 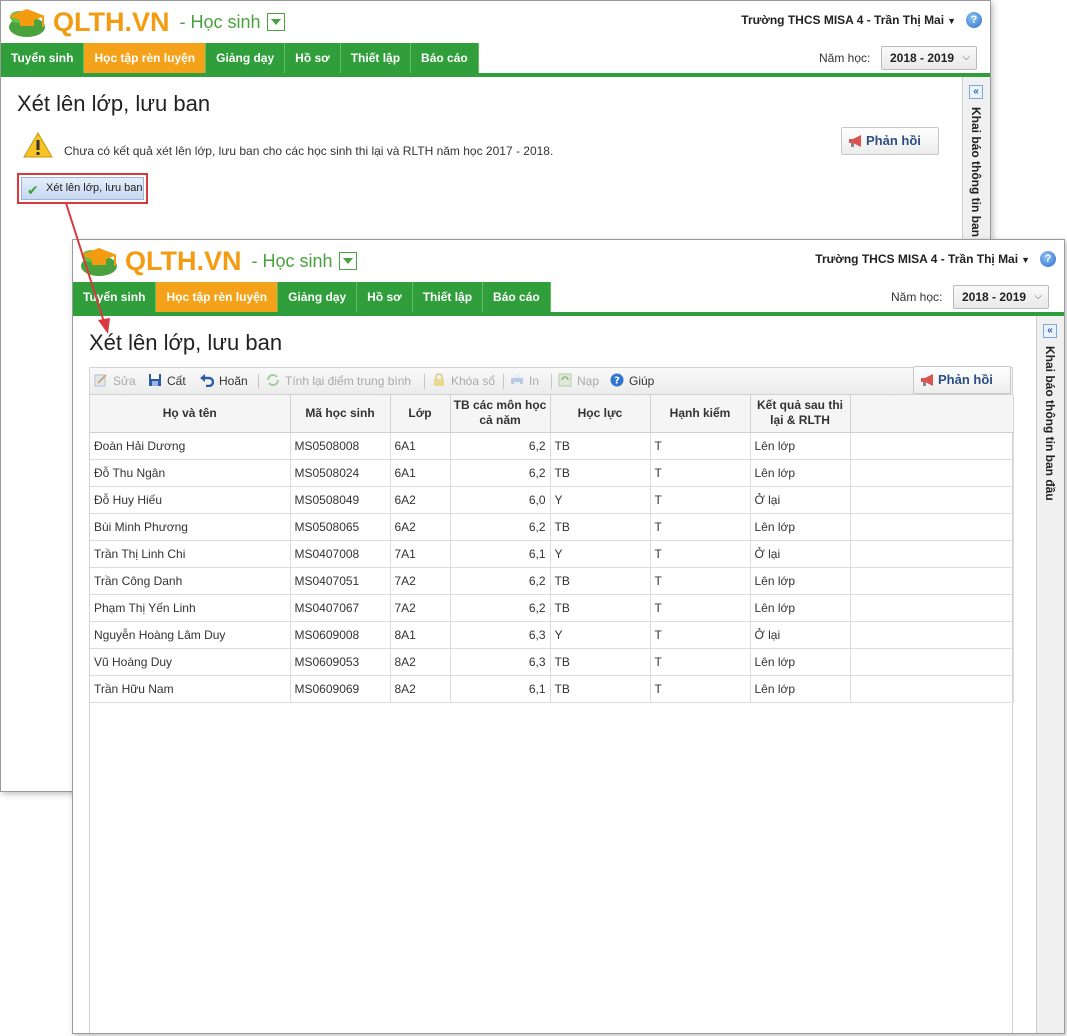 What do you see at coordinates (190, 554) in the screenshot?
I see `cell-ho-ten: Trần Thị Linh Chi` at bounding box center [190, 554].